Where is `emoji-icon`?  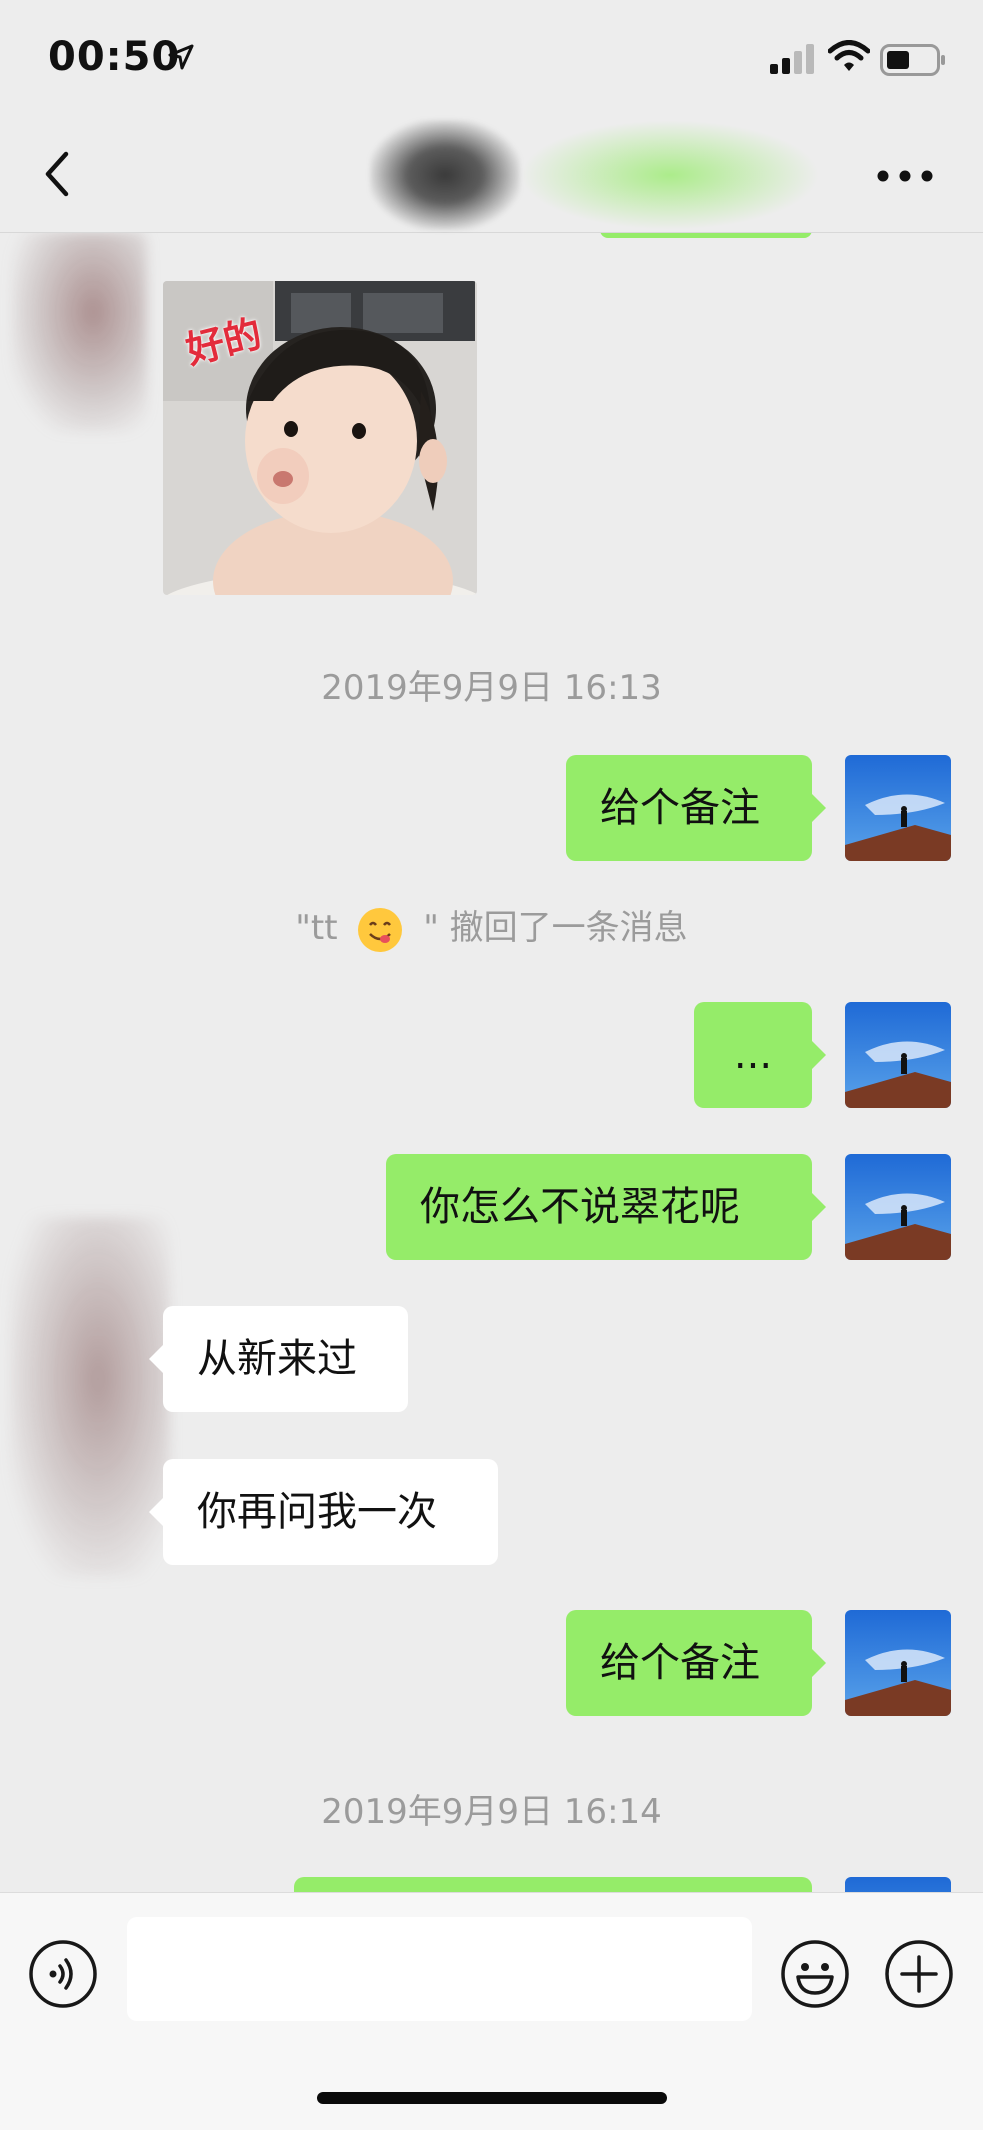 emoji-icon is located at coordinates (815, 1974).